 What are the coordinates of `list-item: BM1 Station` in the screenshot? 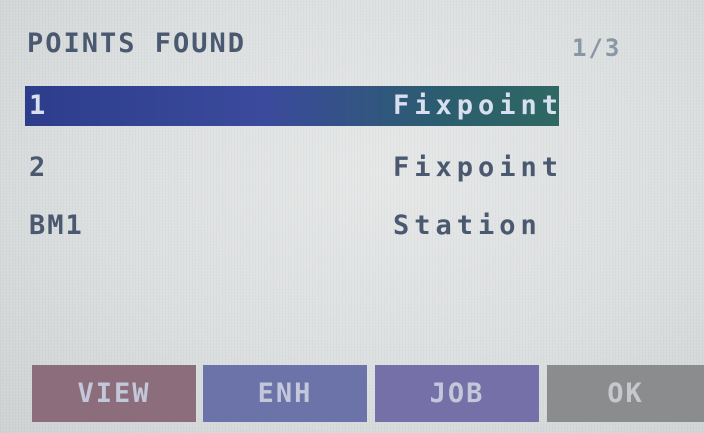 It's located at (292, 226).